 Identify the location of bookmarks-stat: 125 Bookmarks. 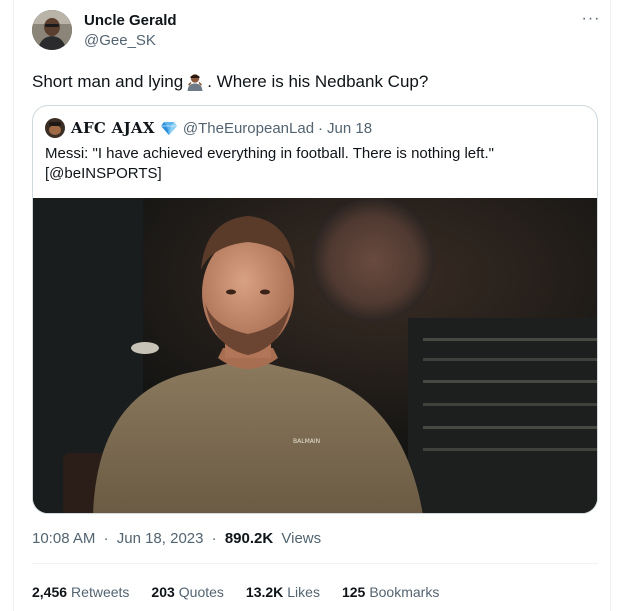
(390, 592).